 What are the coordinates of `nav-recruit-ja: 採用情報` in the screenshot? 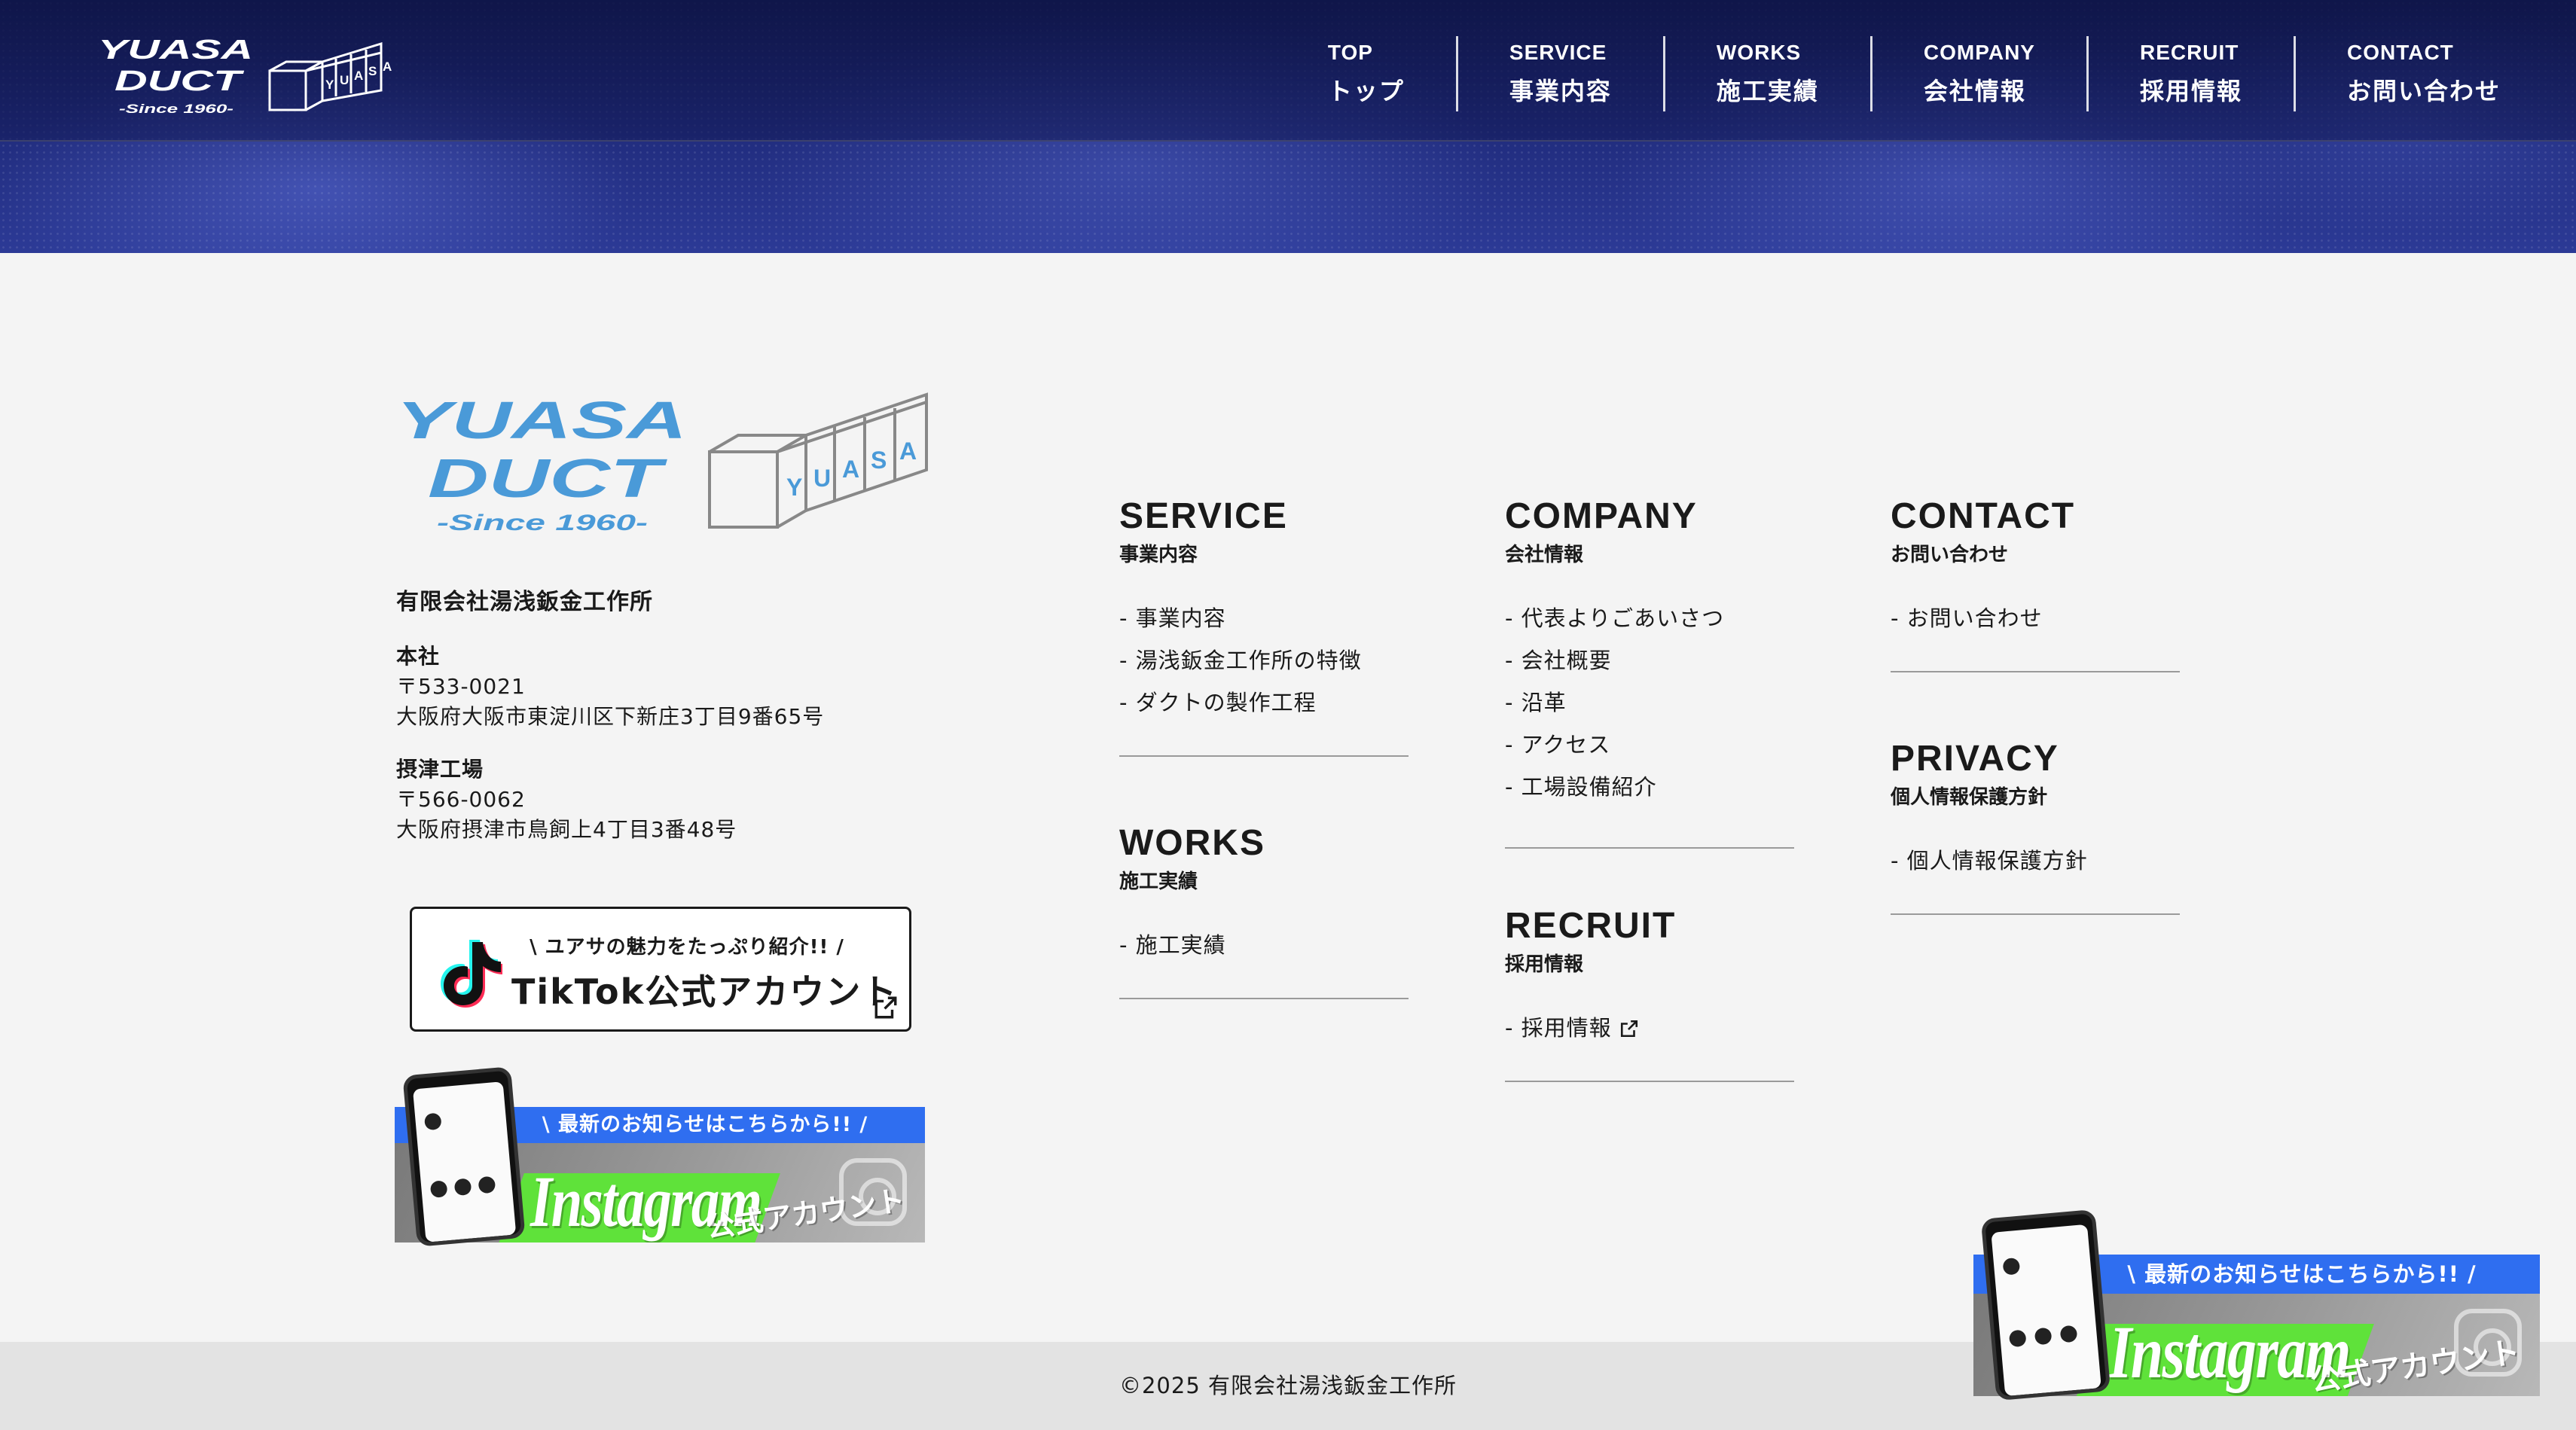 It's located at (2190, 91).